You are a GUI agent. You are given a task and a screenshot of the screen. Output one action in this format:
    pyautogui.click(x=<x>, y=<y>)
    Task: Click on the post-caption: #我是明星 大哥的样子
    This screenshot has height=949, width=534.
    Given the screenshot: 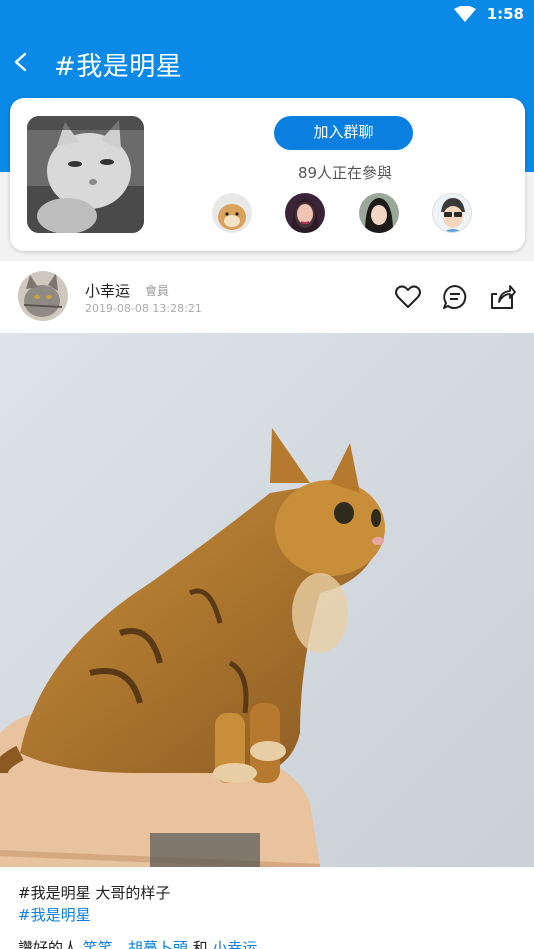 What is the action you would take?
    pyautogui.click(x=94, y=893)
    